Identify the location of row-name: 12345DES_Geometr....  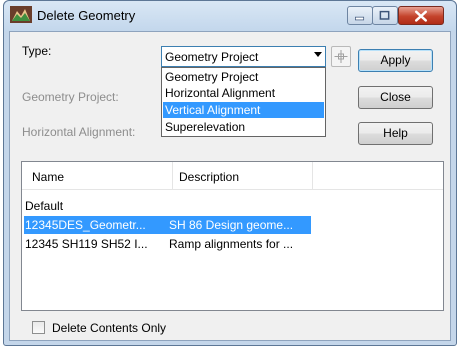
(85, 225).